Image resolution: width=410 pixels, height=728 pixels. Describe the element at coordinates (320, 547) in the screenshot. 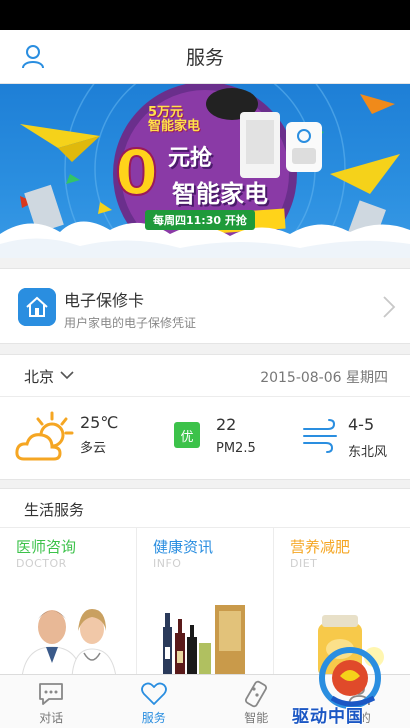

I see `card-diet-title: 营养减肥` at that location.